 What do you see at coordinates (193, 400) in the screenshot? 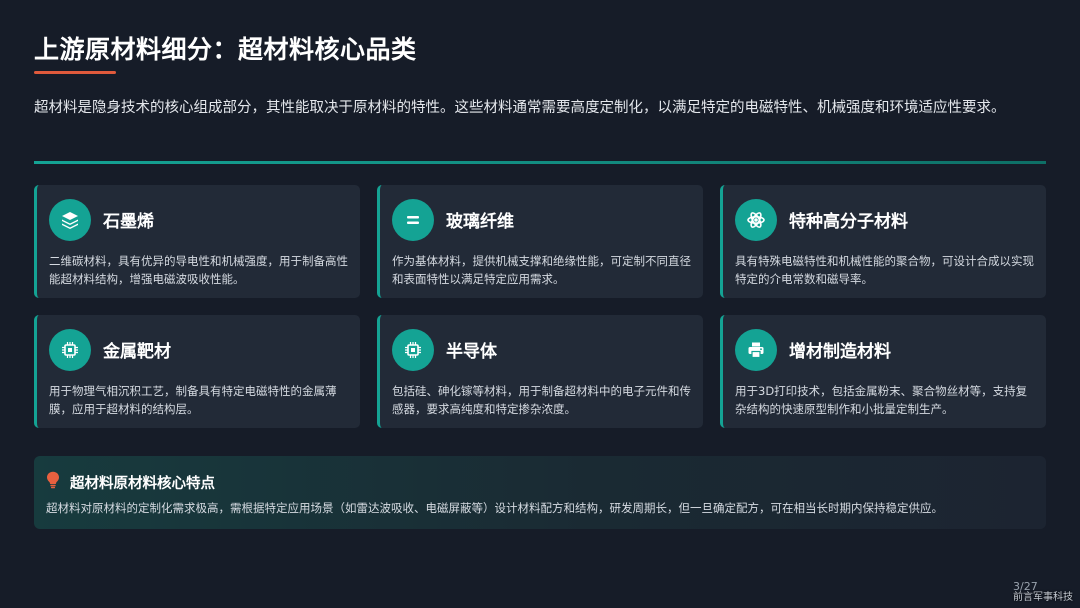
I see `card-description: 用于物理气相沉积工艺，制备具有特定电磁特性的金属薄膜，应用于超材料的结构层。` at bounding box center [193, 400].